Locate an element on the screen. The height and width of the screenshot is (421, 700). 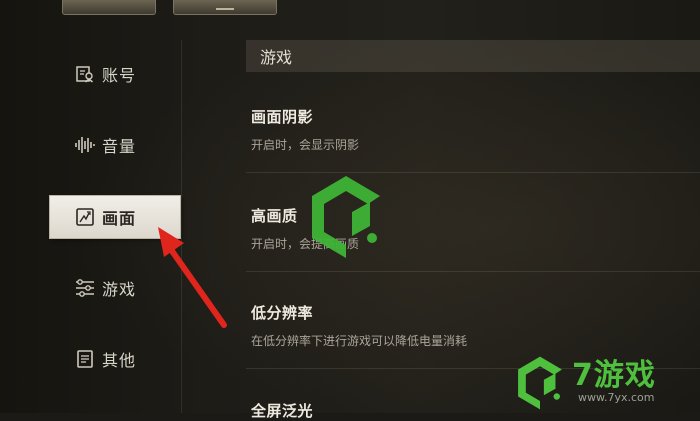
red-arrow-annotation is located at coordinates (192, 277).